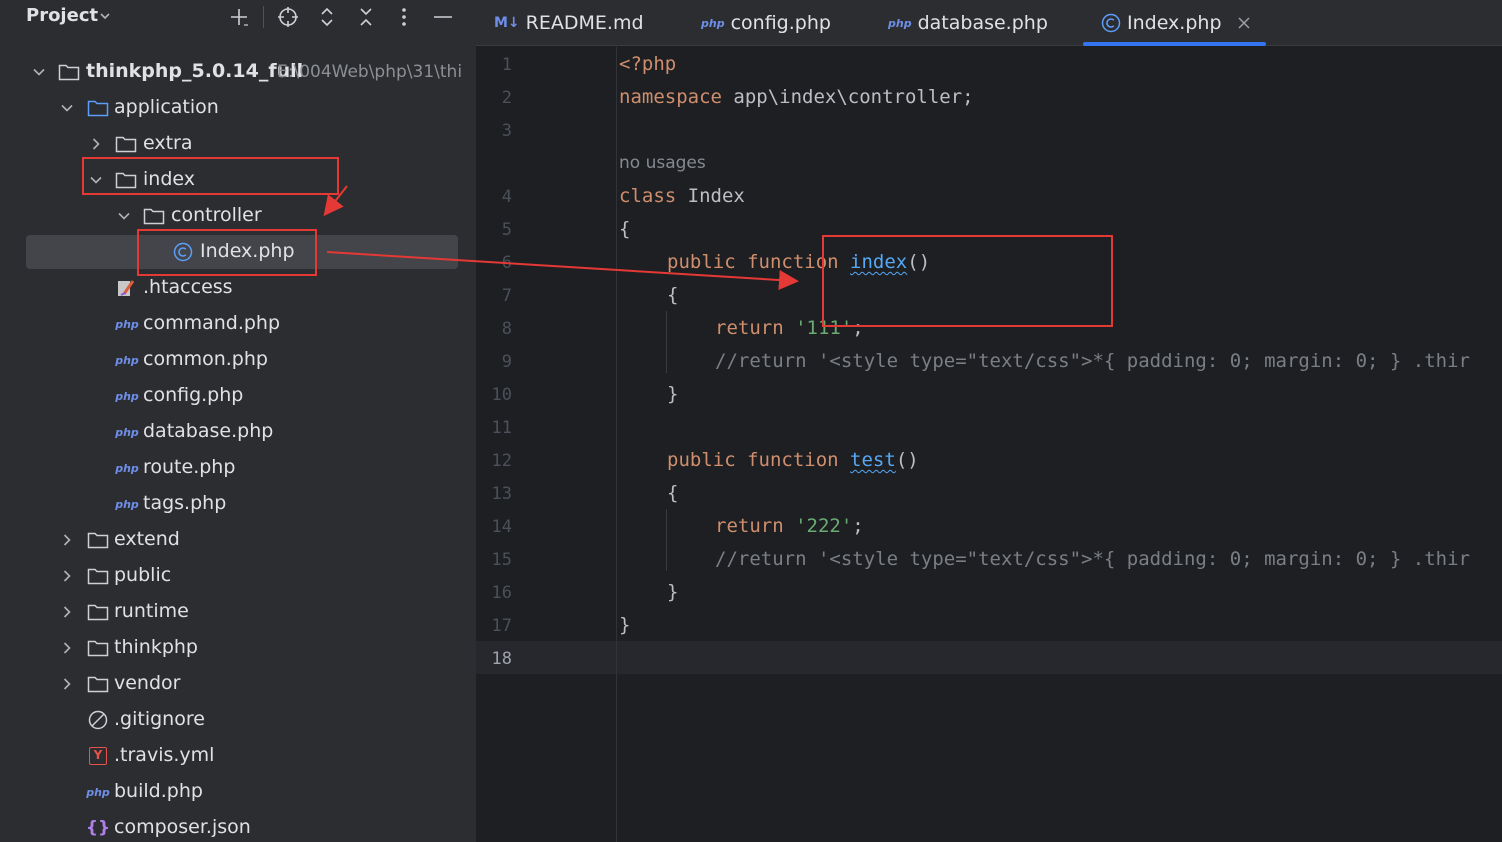  Describe the element at coordinates (238, 540) in the screenshot. I see `tree-item-extend: extend` at that location.